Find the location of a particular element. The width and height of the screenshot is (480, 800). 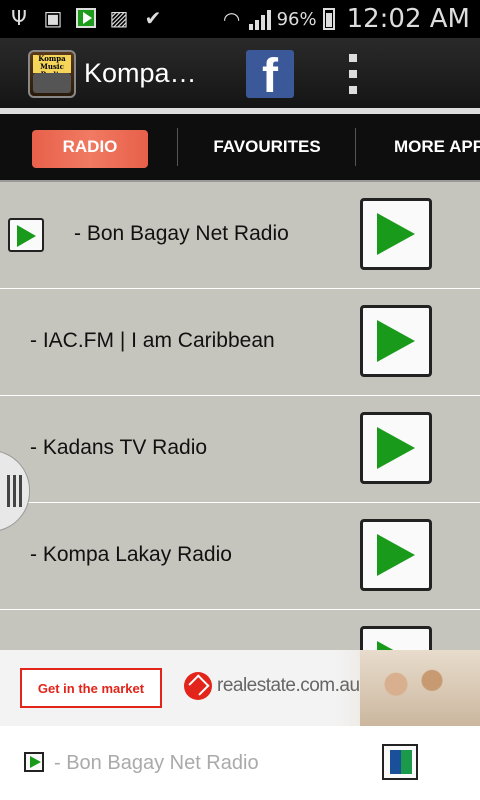

status-bar: Ψ ▣ ▨ ✔ ◠ 96% 12:02 AM is located at coordinates (240, 19).